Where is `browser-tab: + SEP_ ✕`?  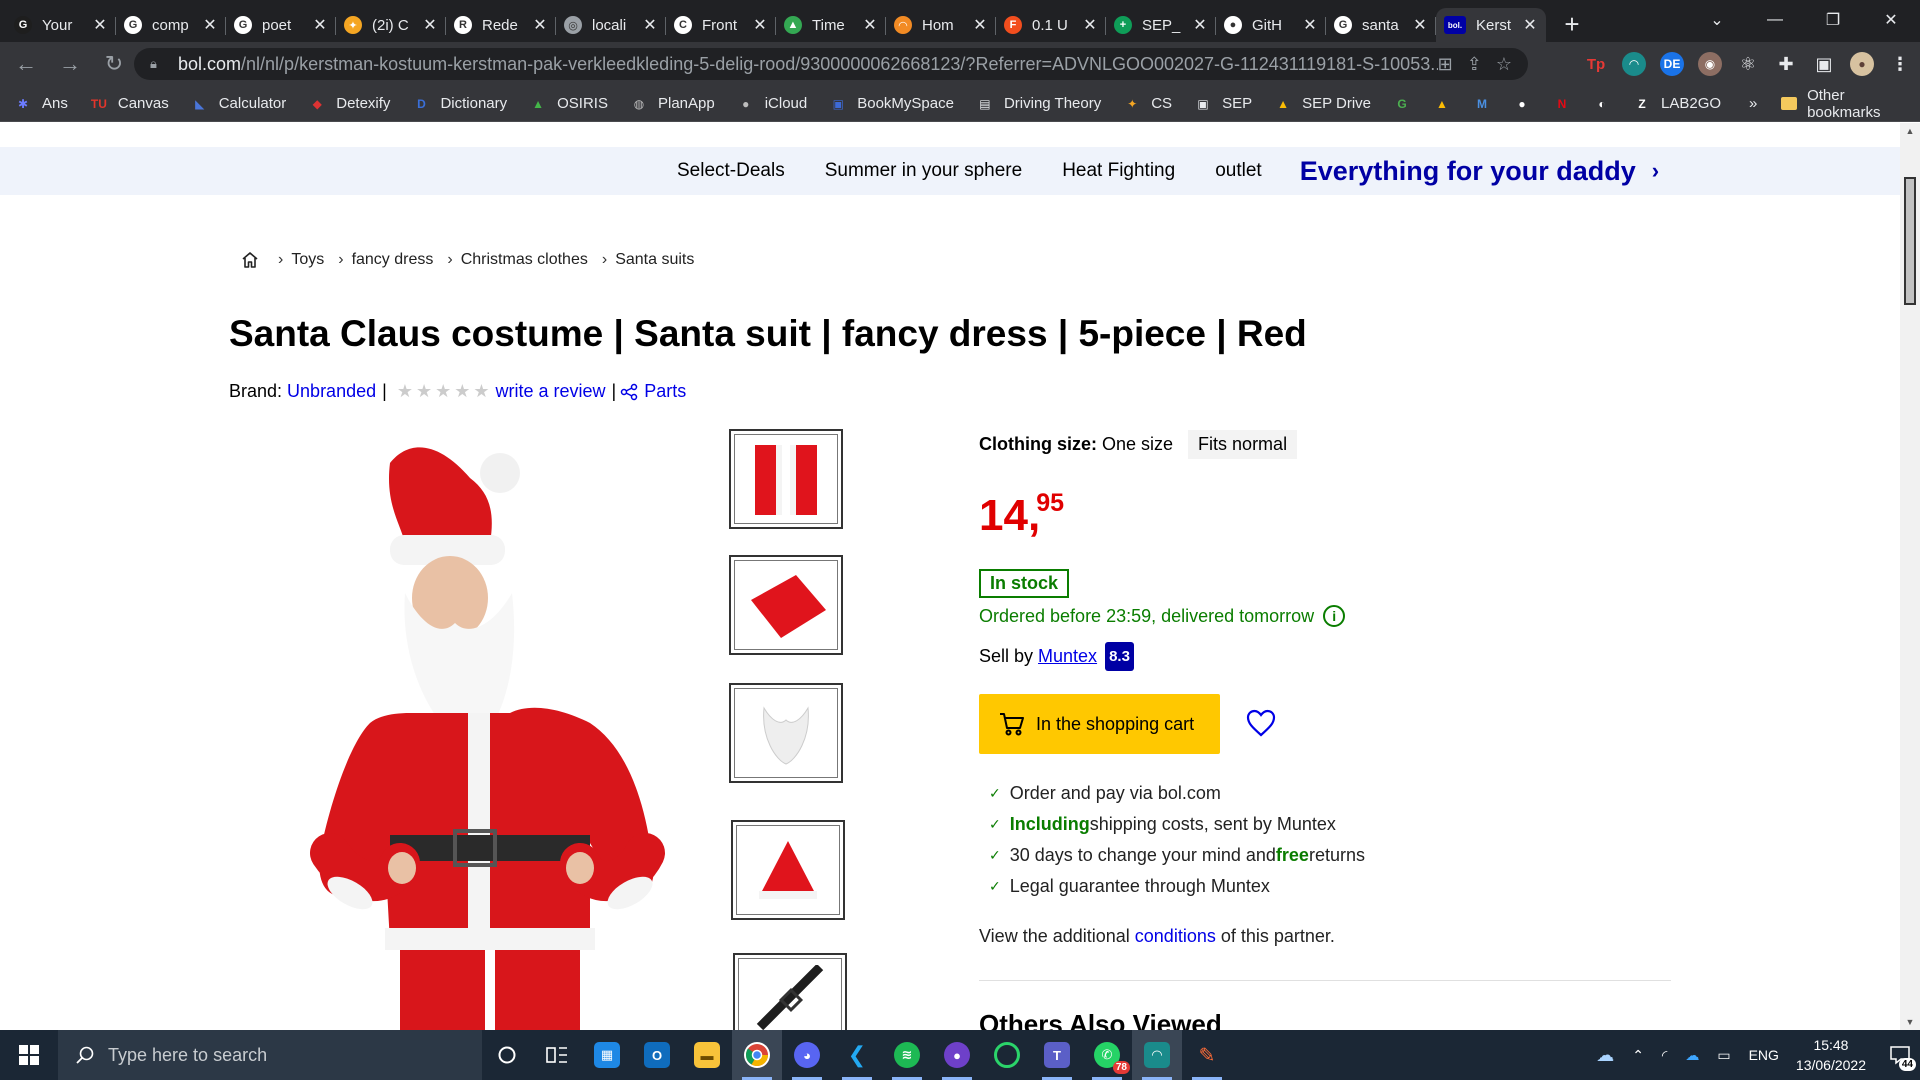
browser-tab: + SEP_ ✕ is located at coordinates (1161, 25).